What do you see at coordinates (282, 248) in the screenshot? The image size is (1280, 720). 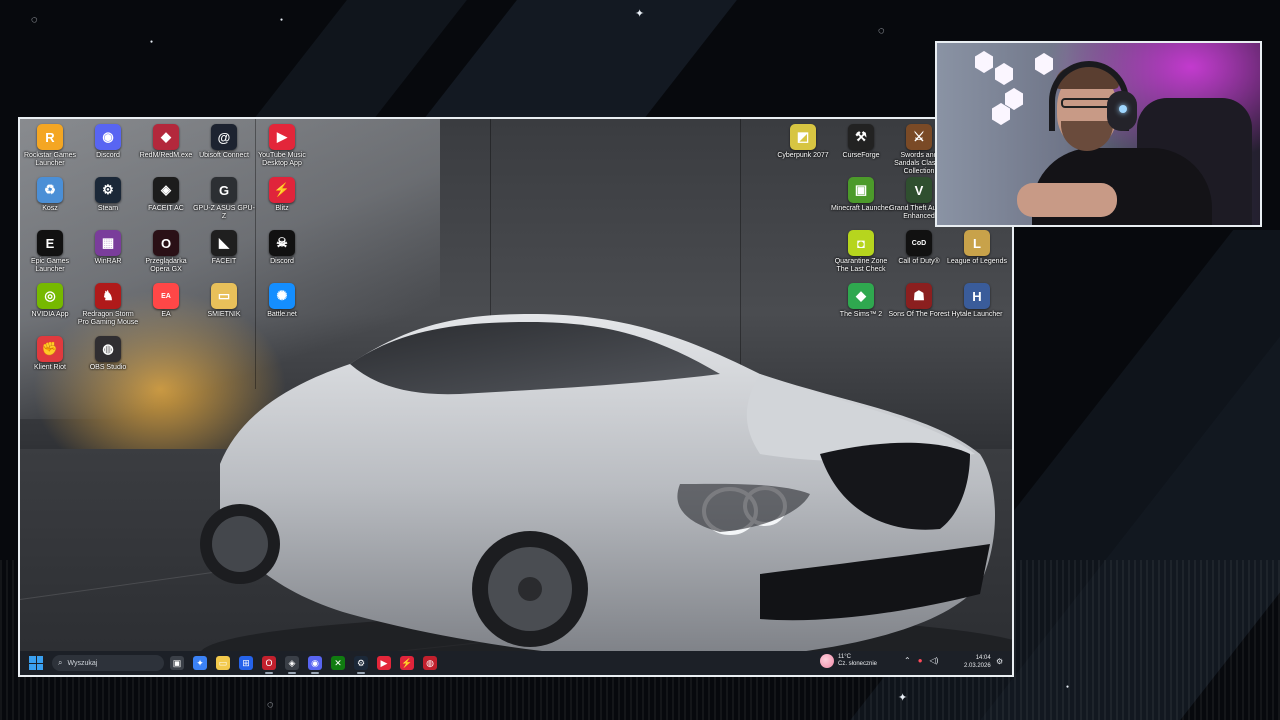 I see `desktop-icon: ☠ Discord` at bounding box center [282, 248].